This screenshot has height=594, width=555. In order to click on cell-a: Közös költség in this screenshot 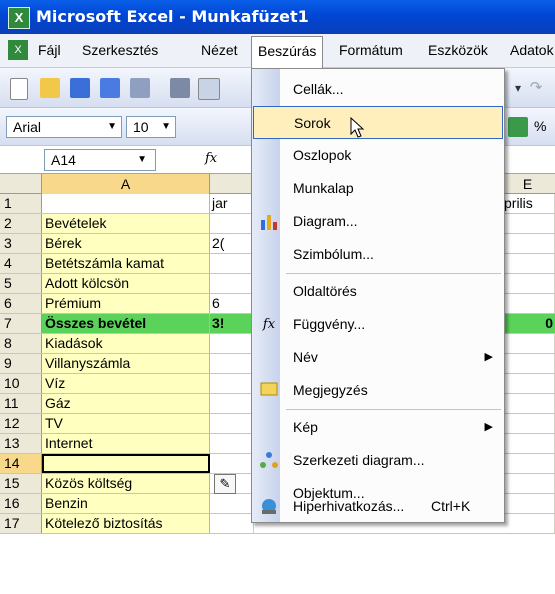, I will do `click(126, 483)`.